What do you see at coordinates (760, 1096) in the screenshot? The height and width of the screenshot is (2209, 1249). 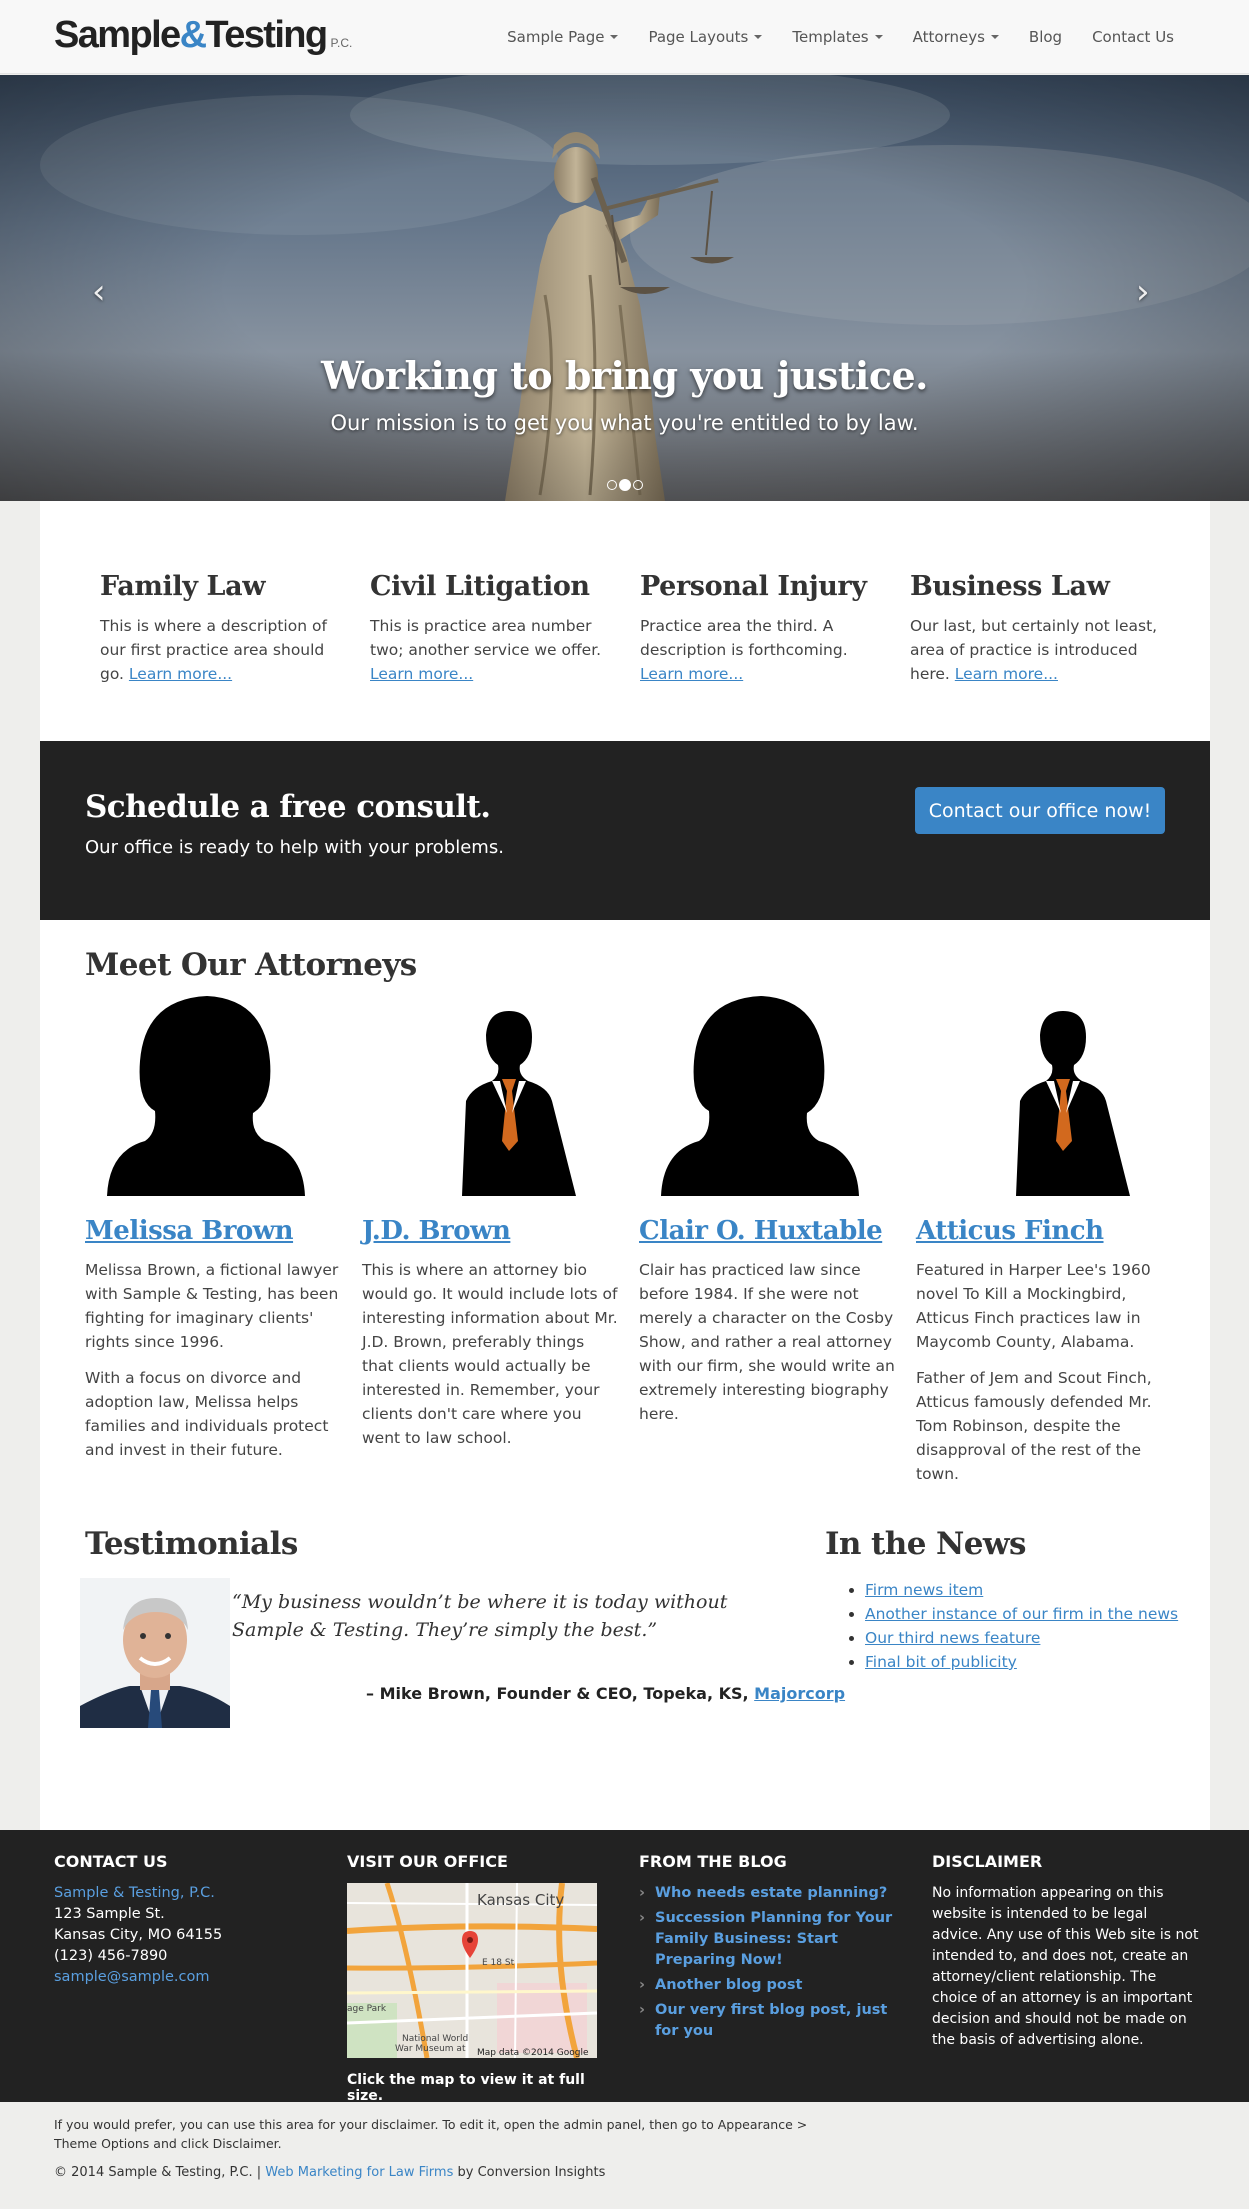 I see `female-silhouette-icon` at bounding box center [760, 1096].